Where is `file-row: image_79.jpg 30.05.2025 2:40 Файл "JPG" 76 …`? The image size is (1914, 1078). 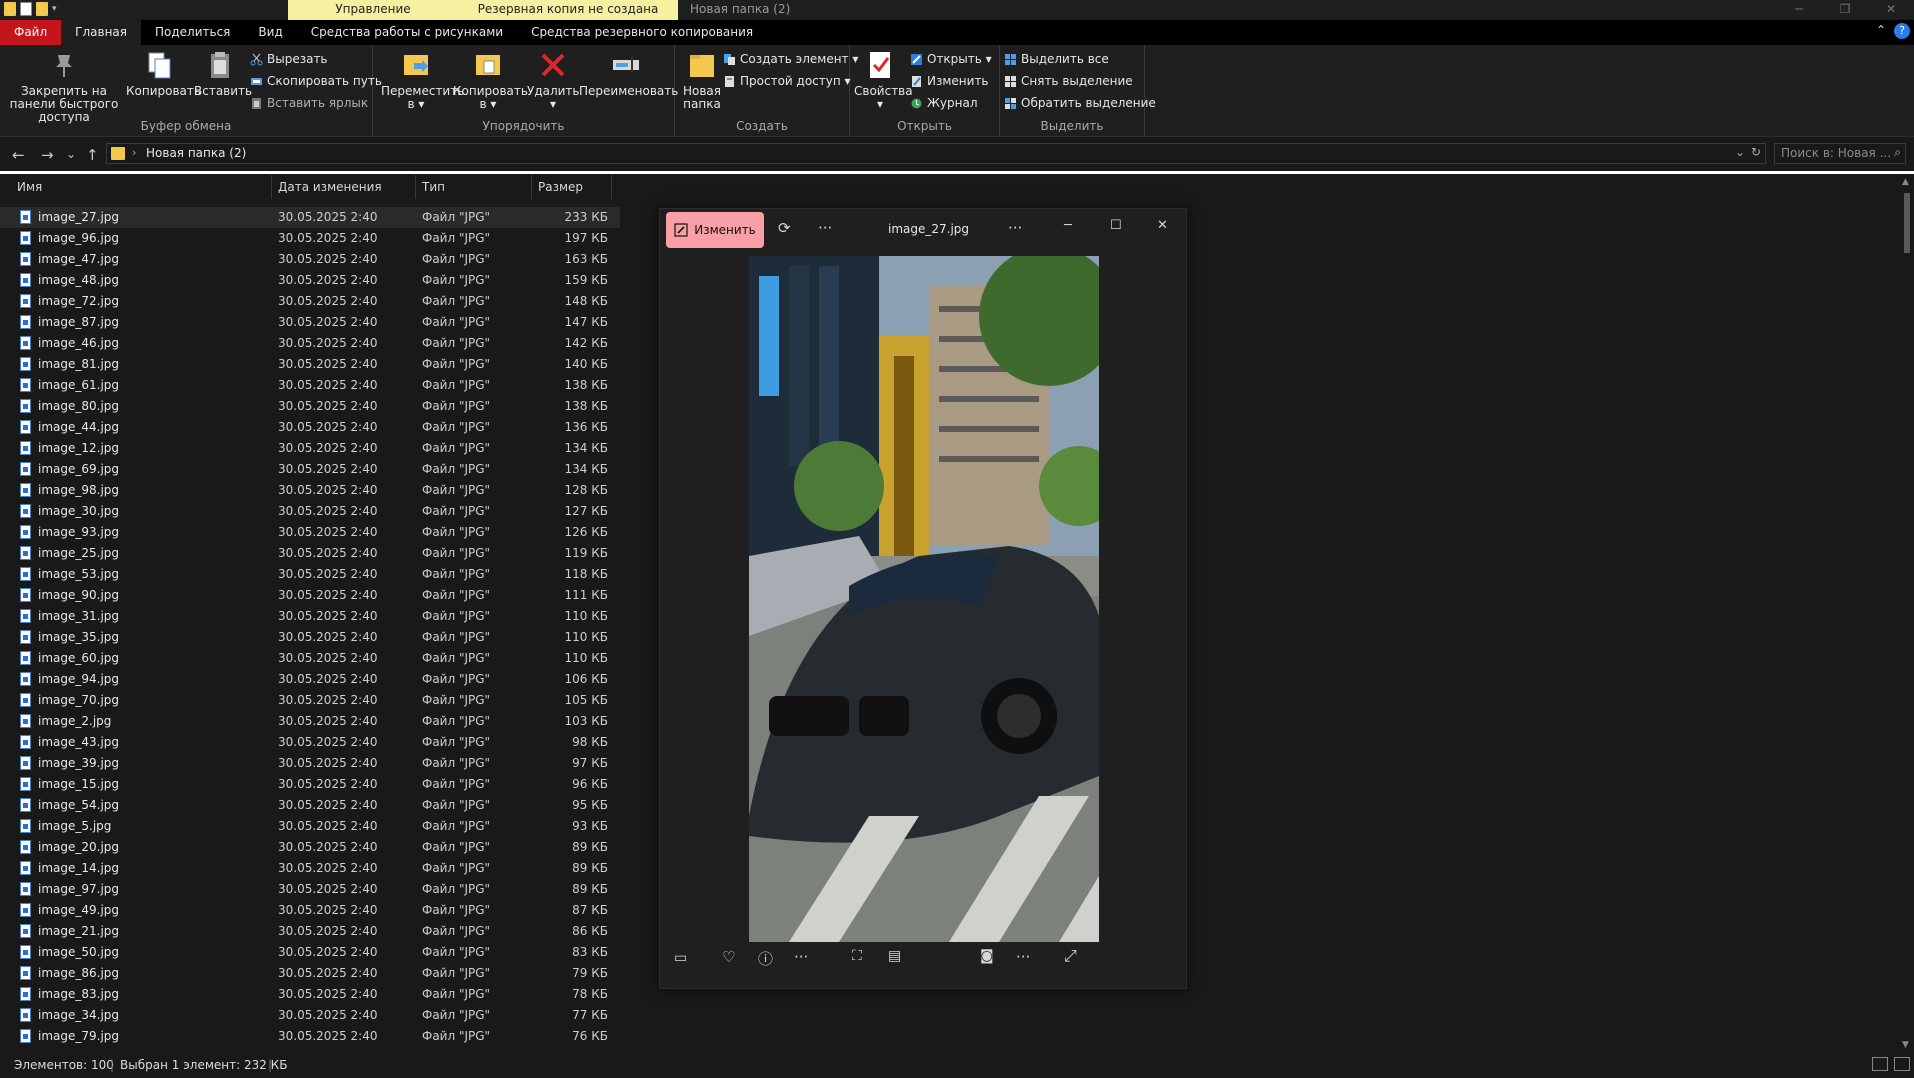
file-row: image_79.jpg 30.05.2025 2:40 Файл "JPG" 76 … is located at coordinates (310, 1036).